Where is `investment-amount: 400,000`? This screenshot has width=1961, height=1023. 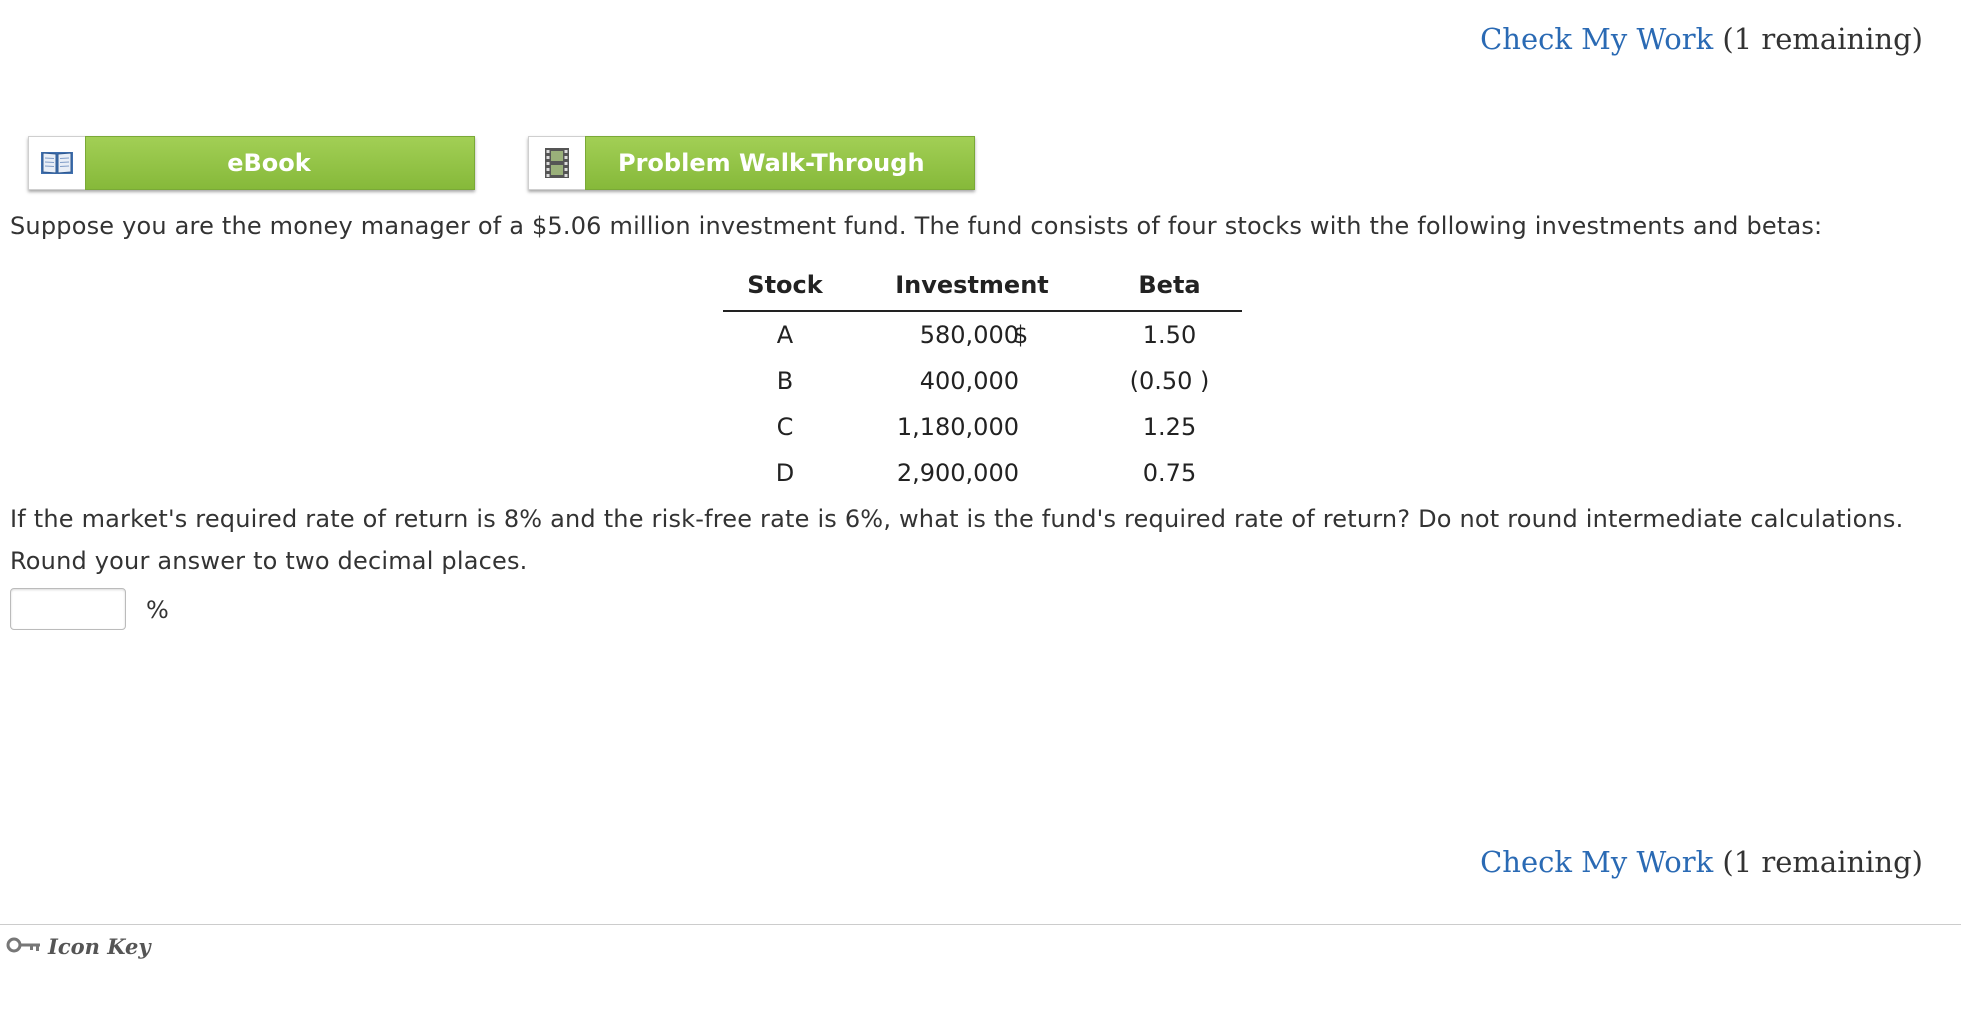 investment-amount: 400,000 is located at coordinates (969, 381).